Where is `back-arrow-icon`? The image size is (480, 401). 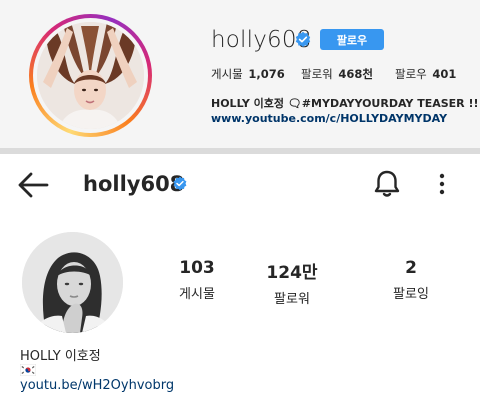 back-arrow-icon is located at coordinates (33, 185).